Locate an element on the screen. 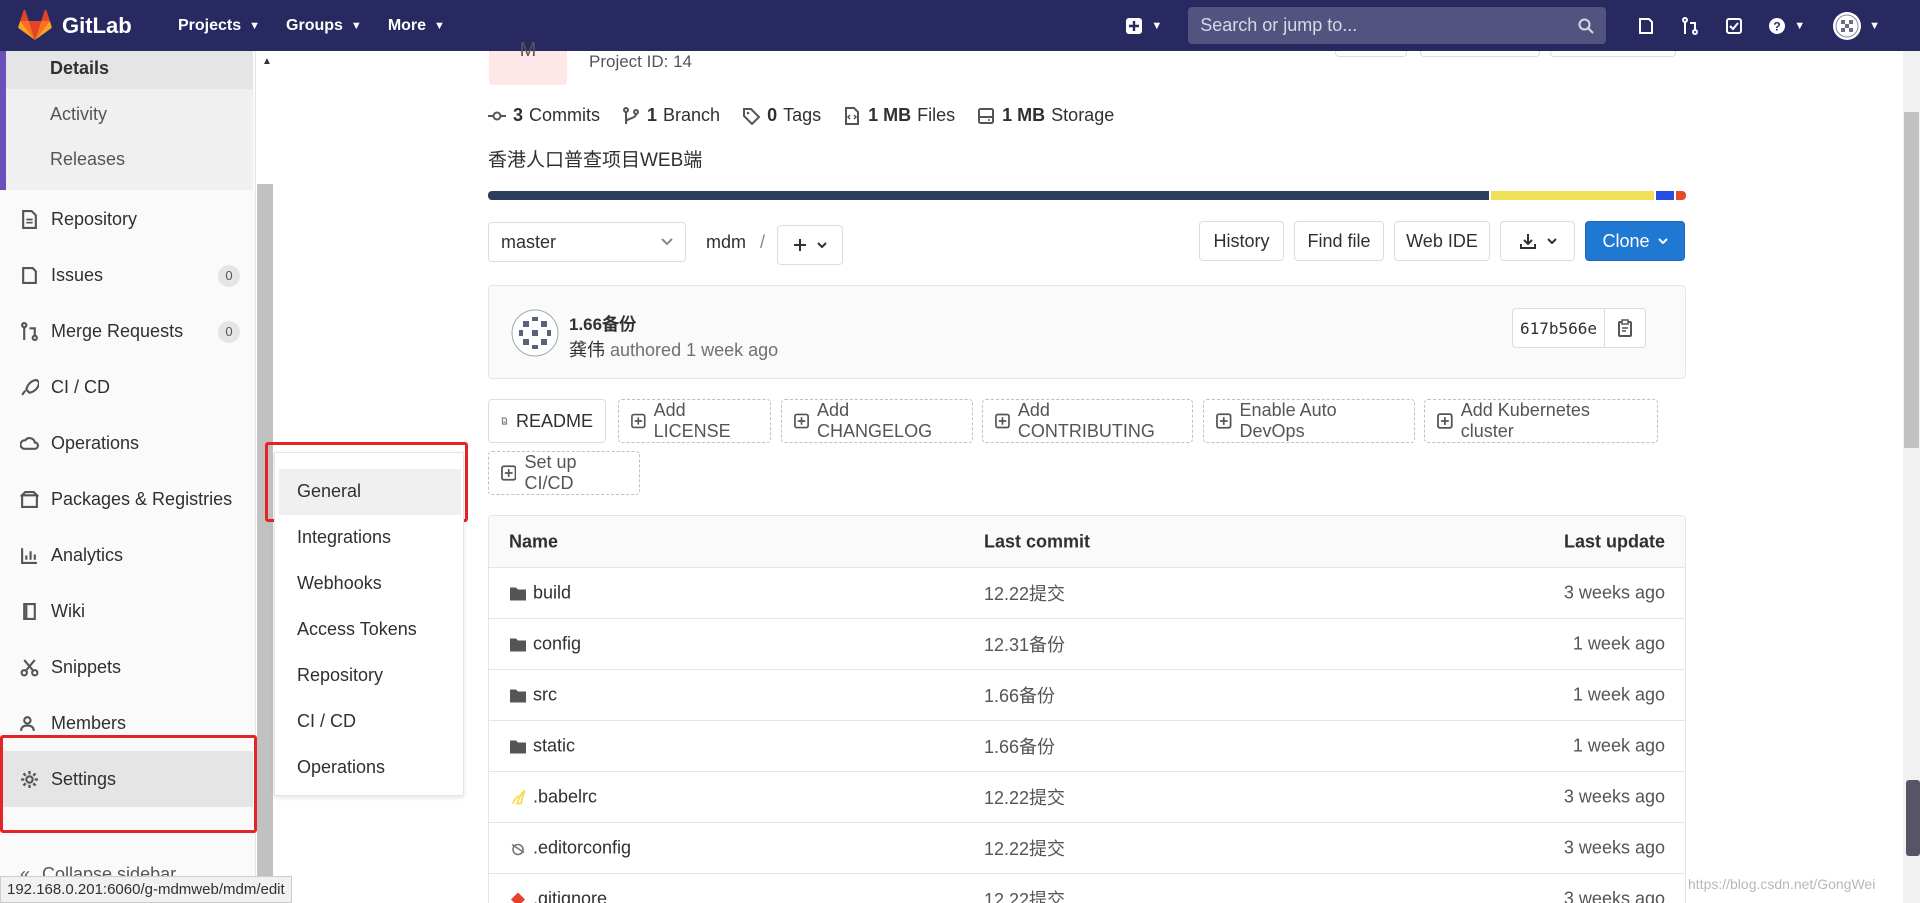 This screenshot has width=1920, height=903. flyout-item-access-tokens: Access Tokens is located at coordinates (357, 629).